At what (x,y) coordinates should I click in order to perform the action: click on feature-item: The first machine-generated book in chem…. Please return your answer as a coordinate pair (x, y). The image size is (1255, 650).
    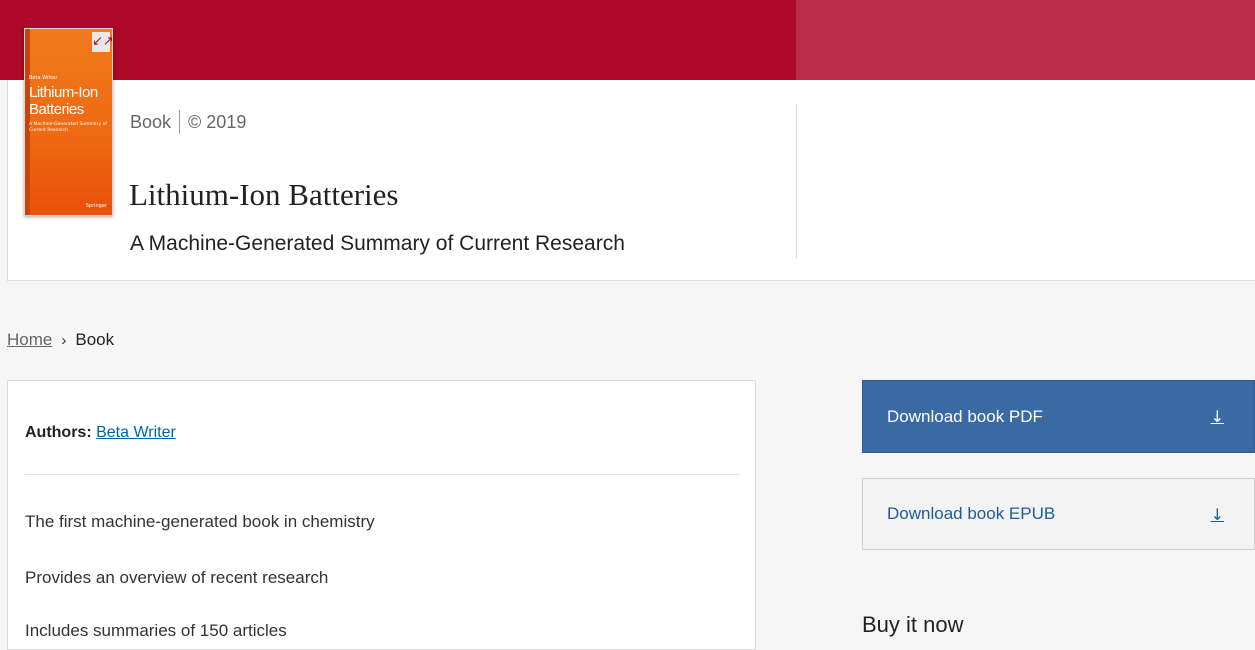
    Looking at the image, I should click on (200, 521).